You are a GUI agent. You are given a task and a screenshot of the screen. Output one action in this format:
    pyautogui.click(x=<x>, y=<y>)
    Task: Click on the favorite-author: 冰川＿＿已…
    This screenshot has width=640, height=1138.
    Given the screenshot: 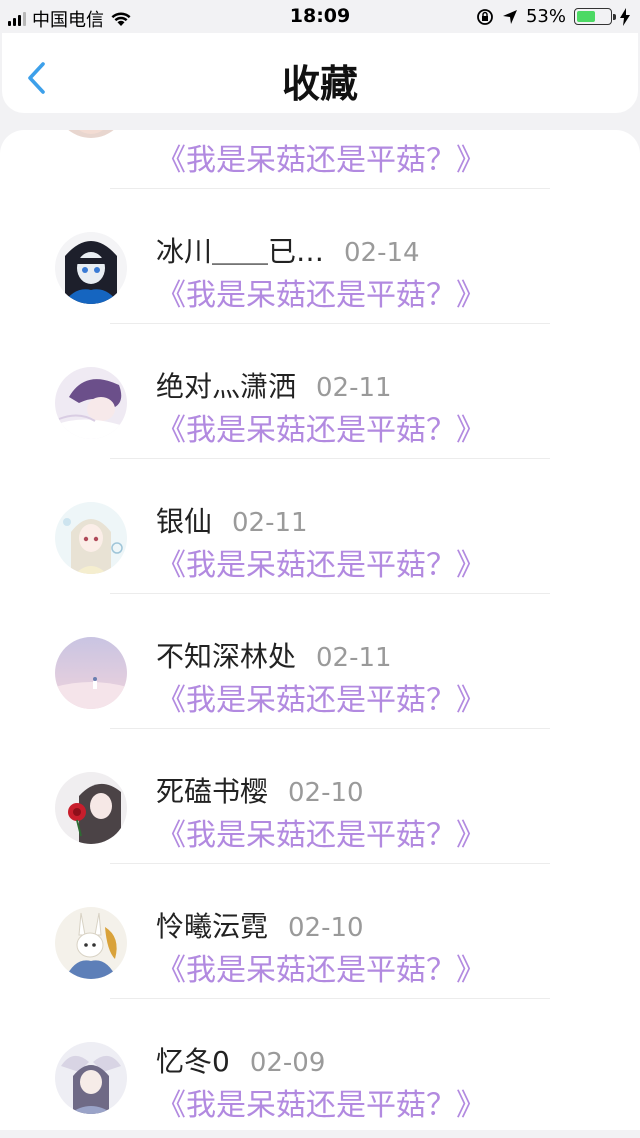 What is the action you would take?
    pyautogui.click(x=240, y=251)
    